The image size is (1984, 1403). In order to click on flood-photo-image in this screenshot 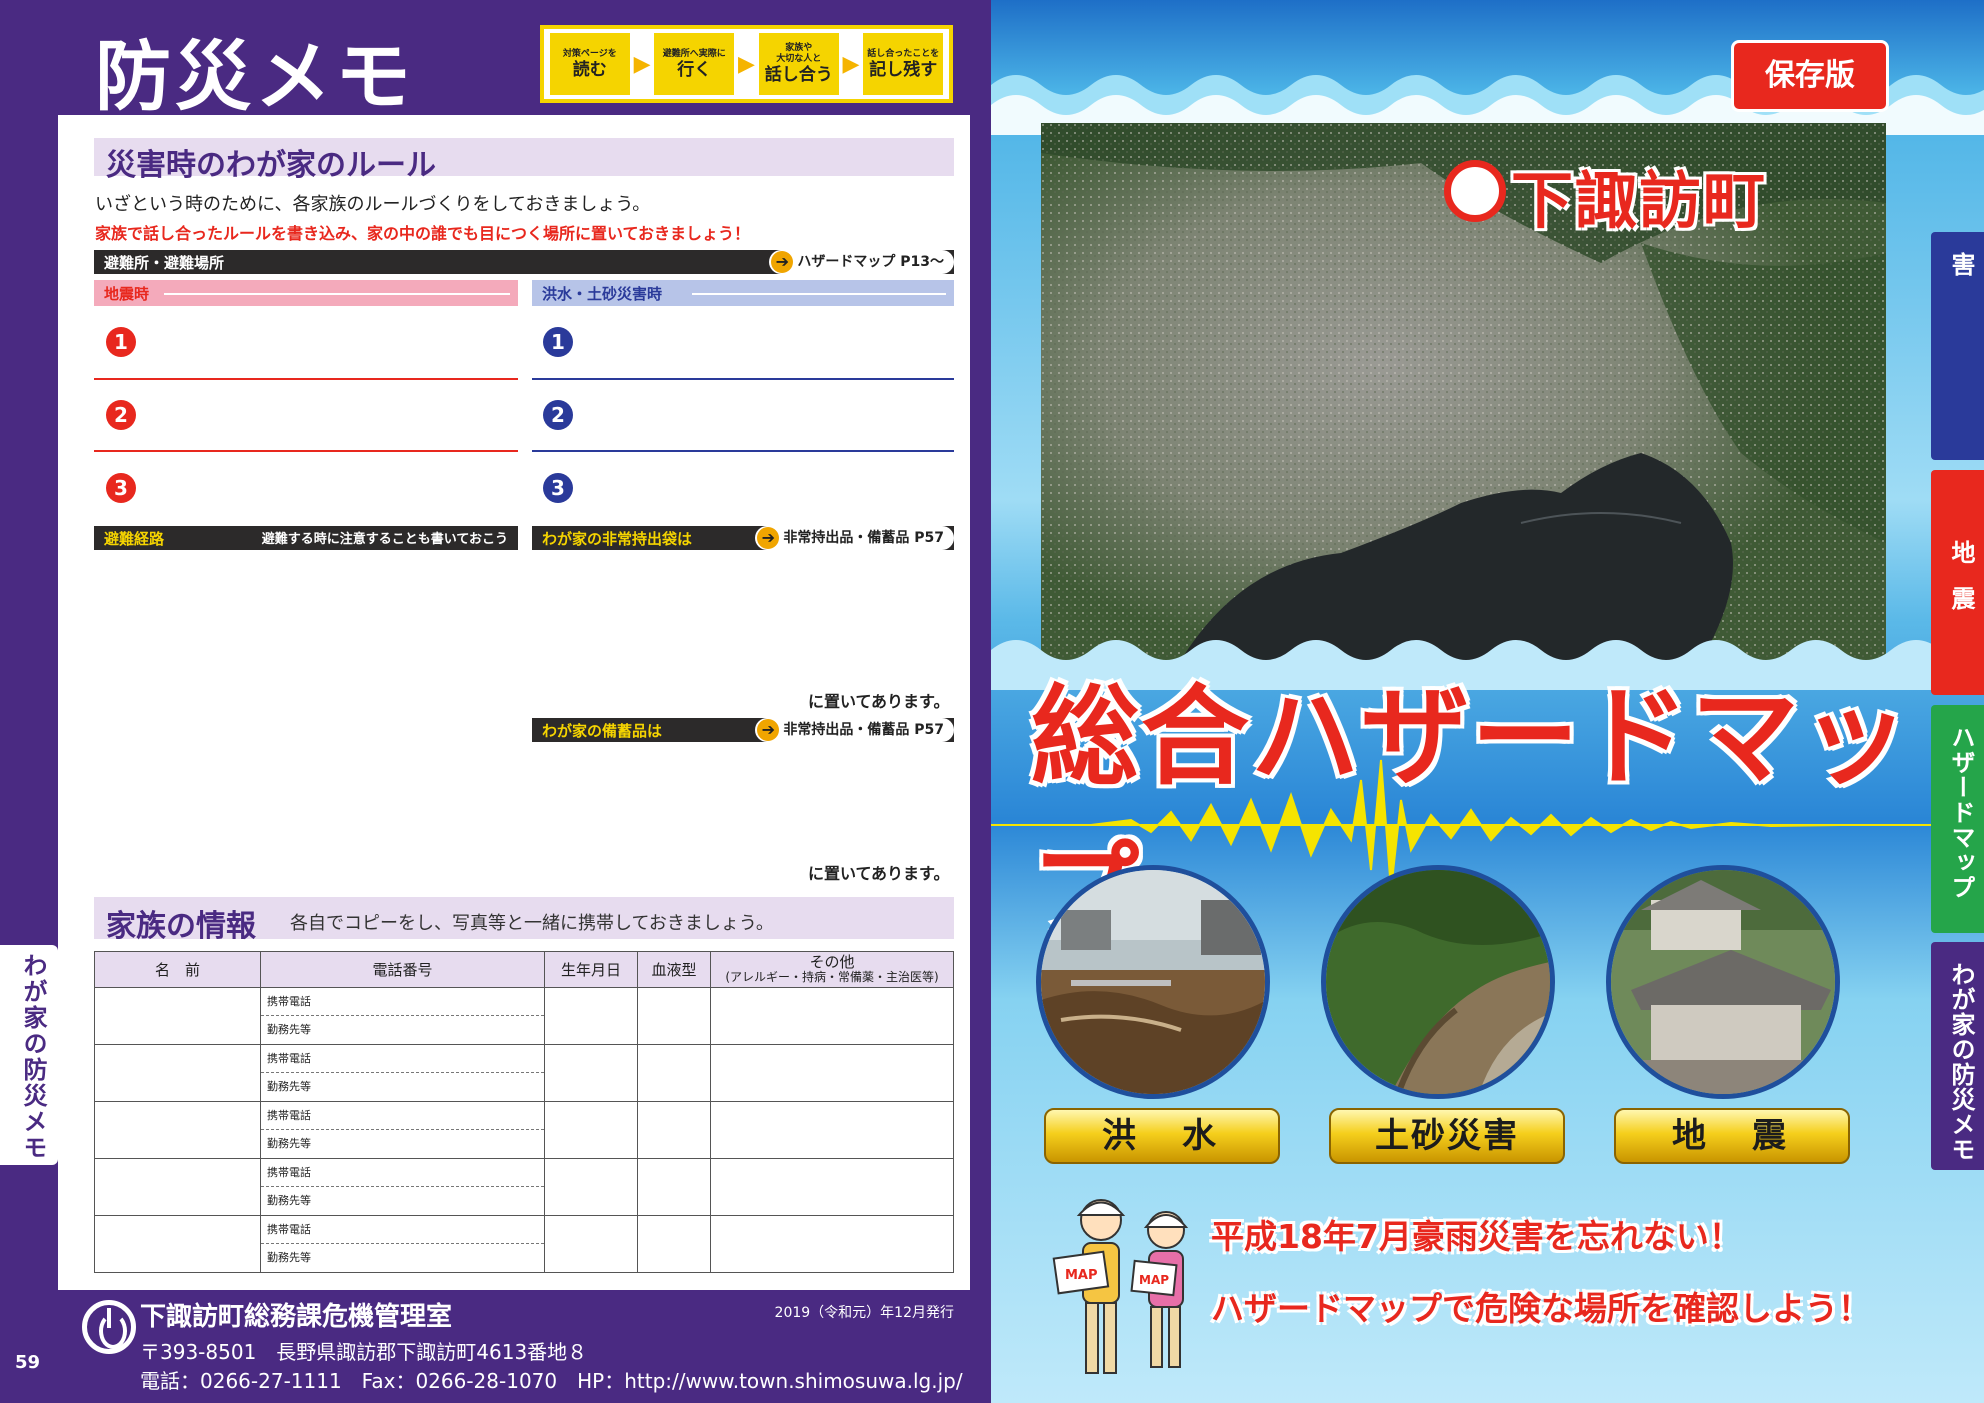, I will do `click(1153, 982)`.